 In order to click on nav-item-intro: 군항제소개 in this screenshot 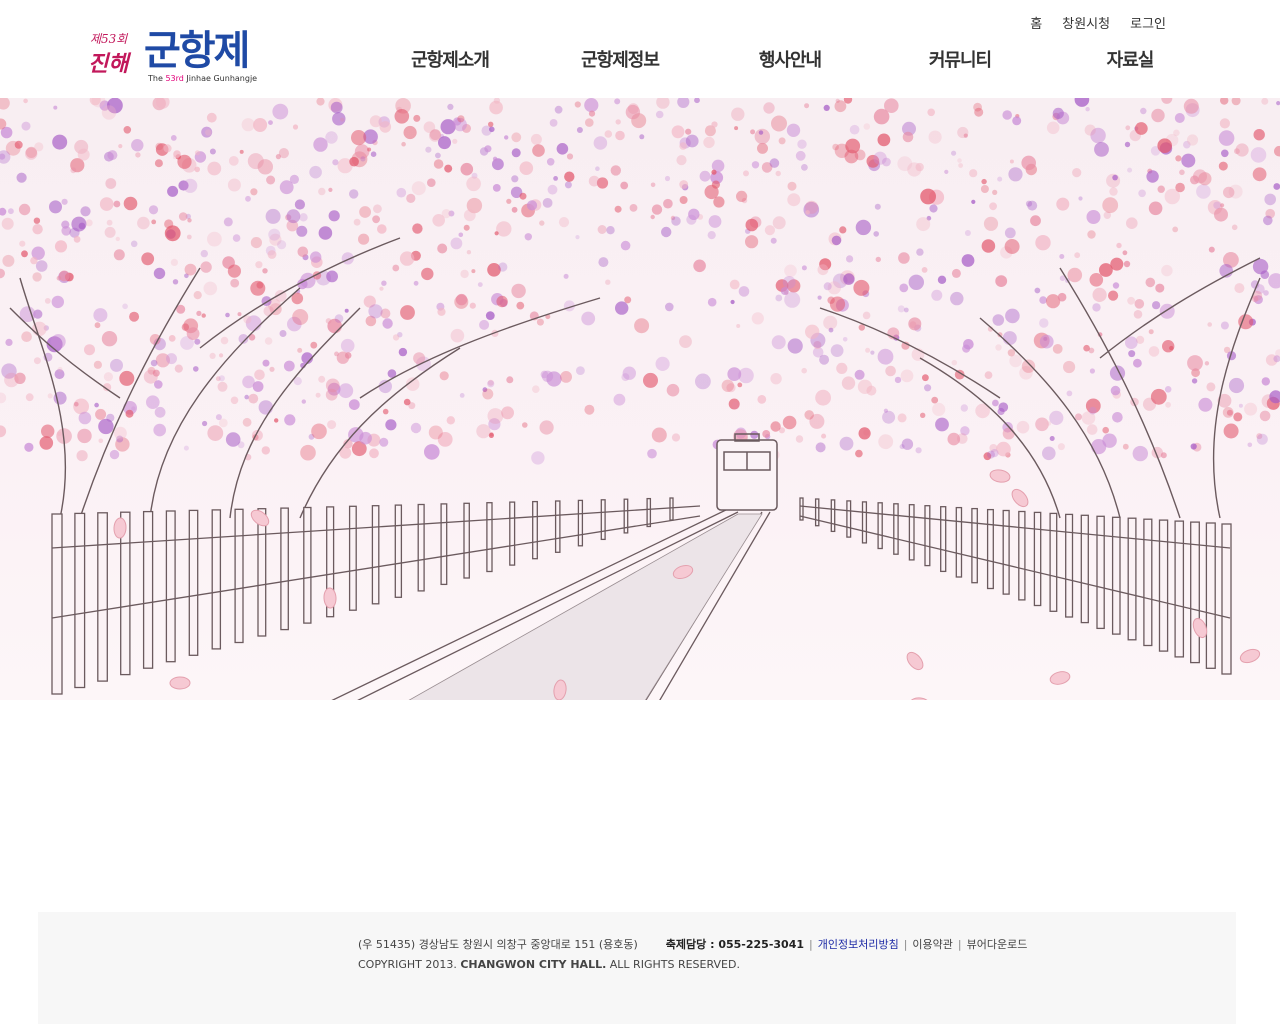, I will do `click(450, 59)`.